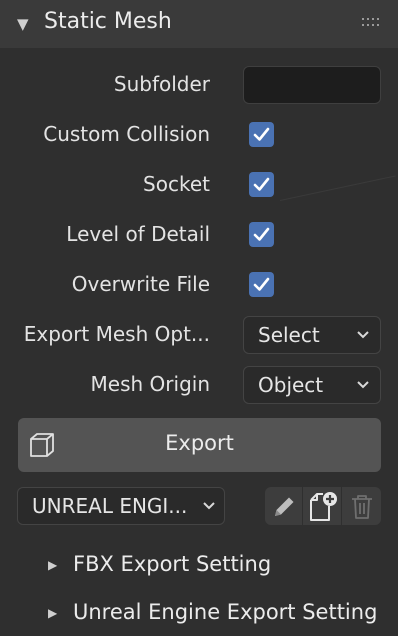 The image size is (398, 636). Describe the element at coordinates (291, 385) in the screenshot. I see `mesh-origin-value: Object` at that location.